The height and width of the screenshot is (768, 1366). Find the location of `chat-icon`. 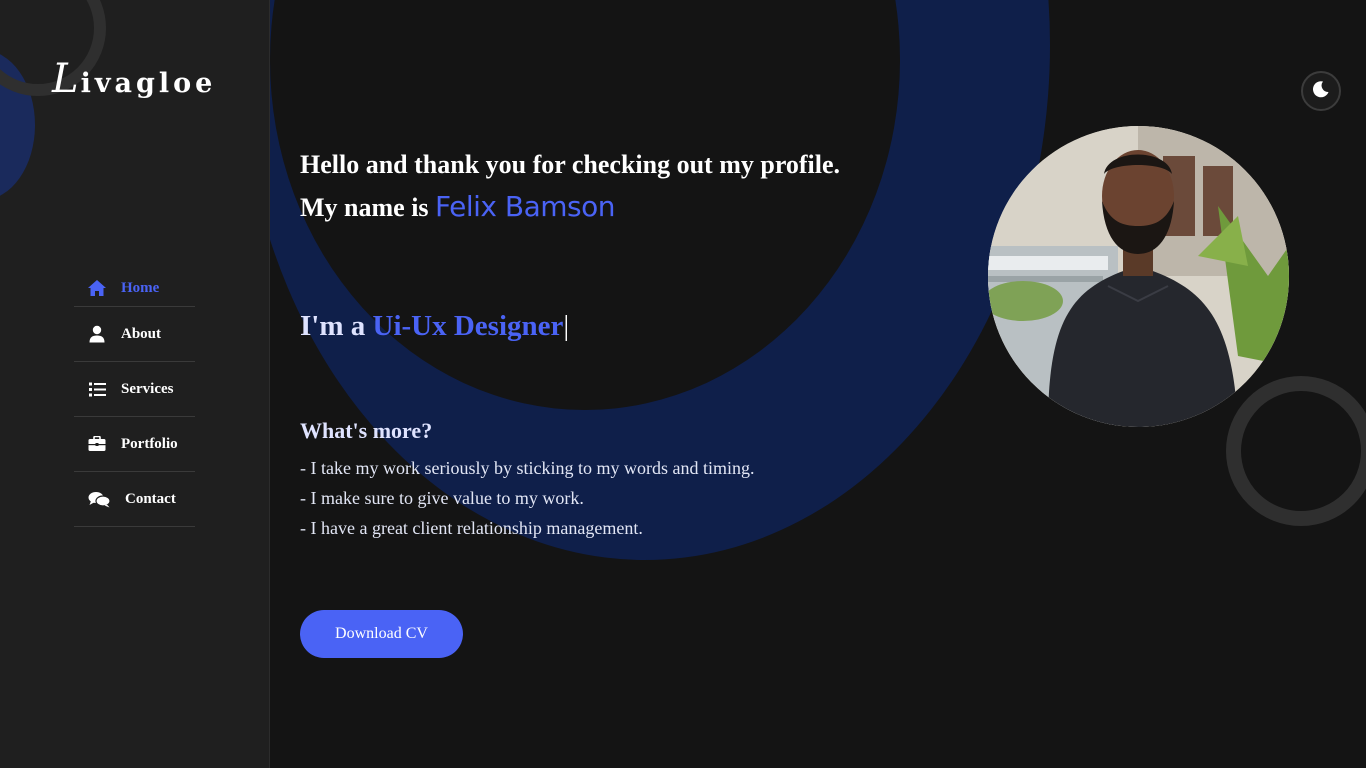

chat-icon is located at coordinates (99, 499).